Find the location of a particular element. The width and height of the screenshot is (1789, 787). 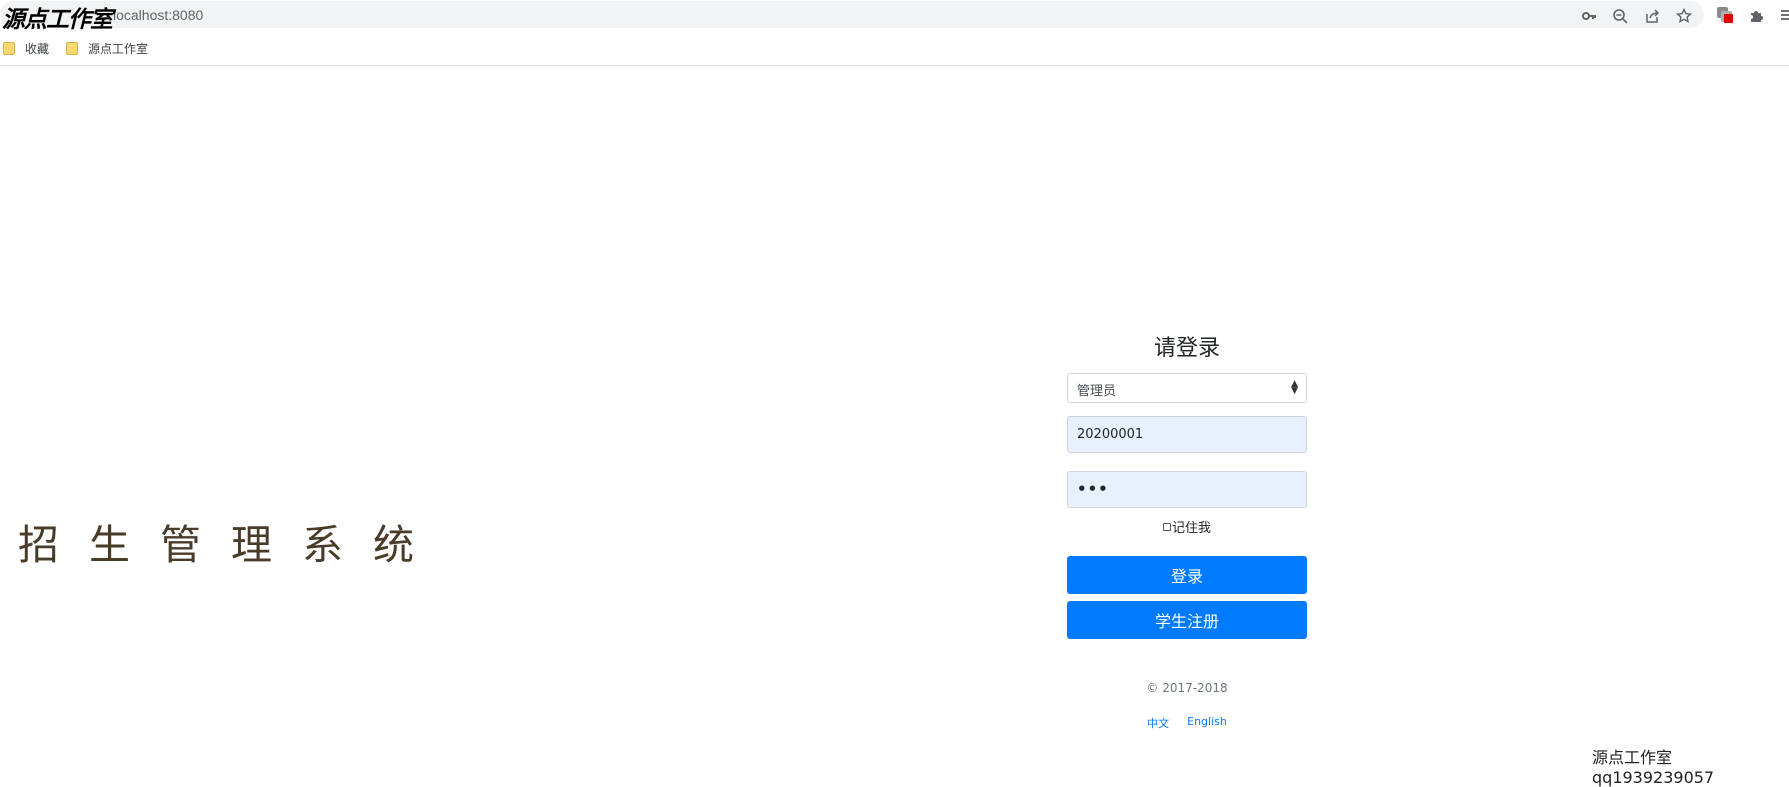

register-button: 学生注册 is located at coordinates (1187, 620).